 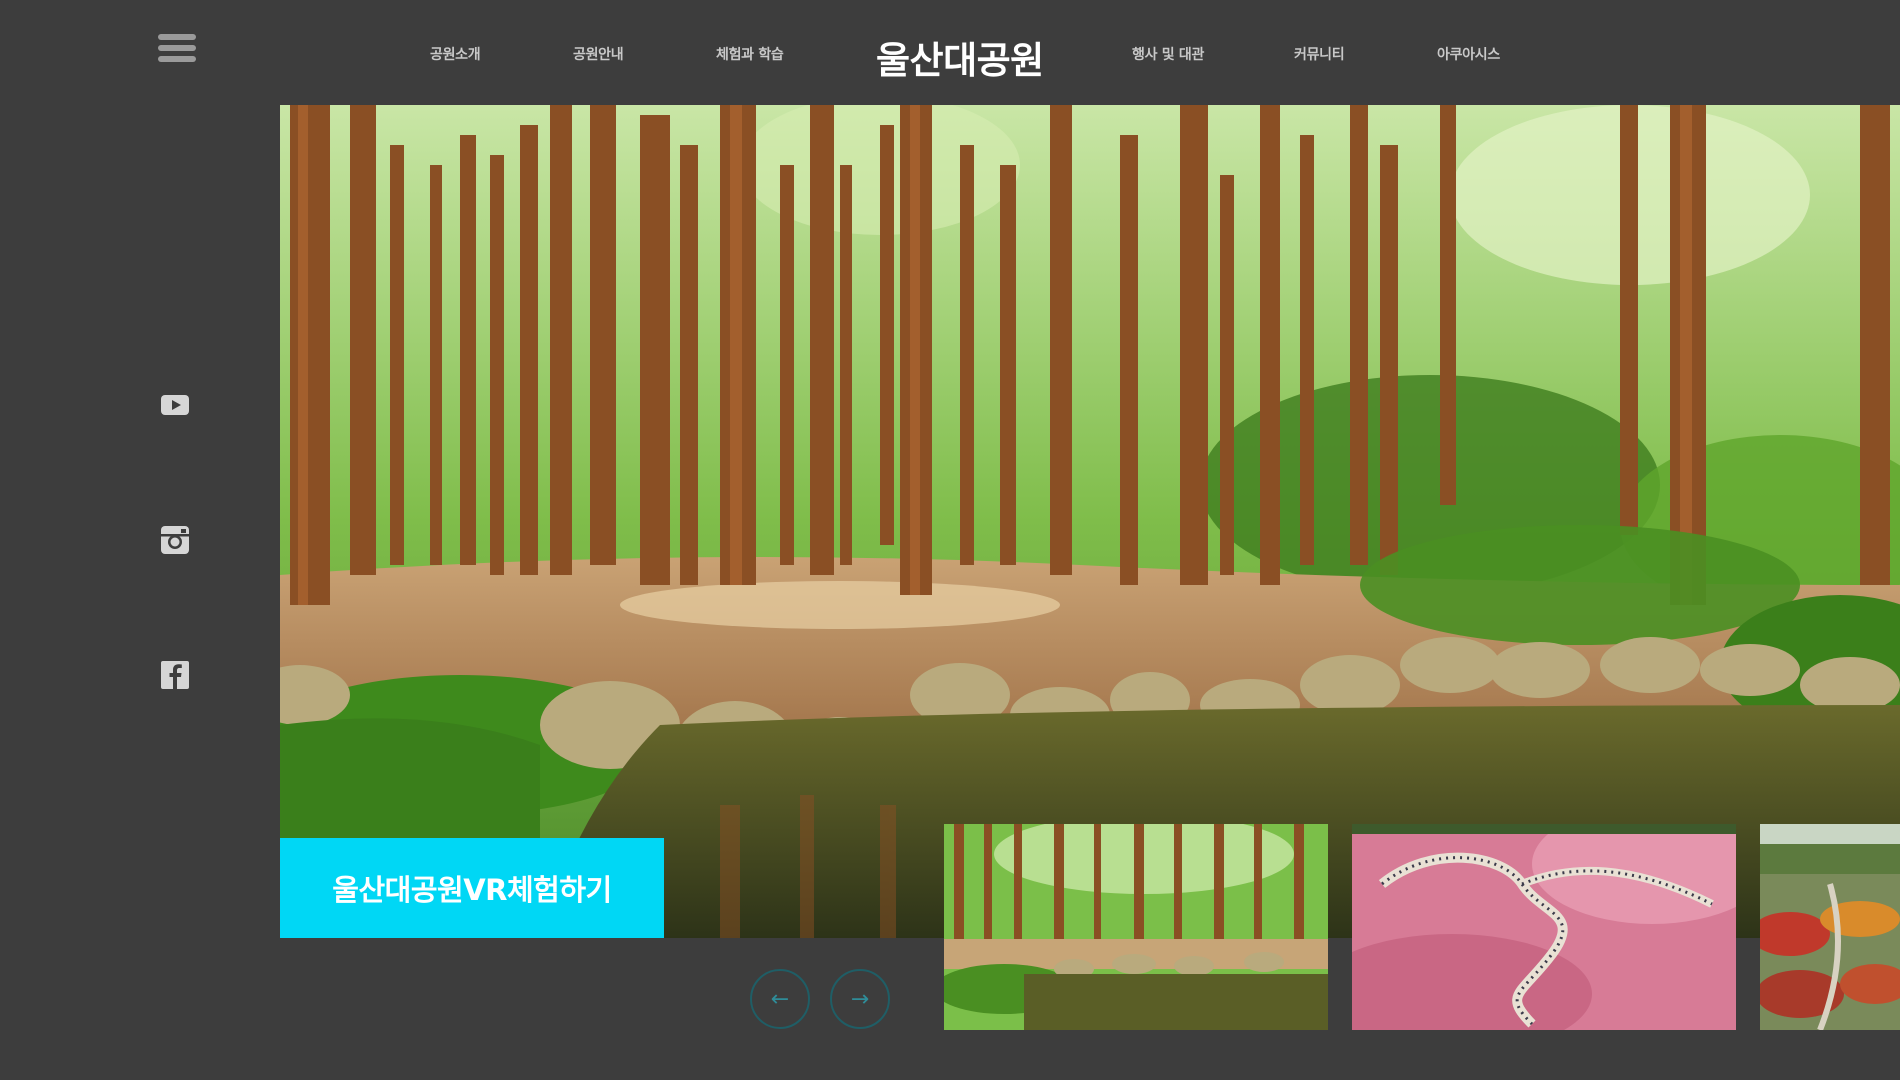 What do you see at coordinates (1319, 54) in the screenshot?
I see `nav-community: 커뮤니티` at bounding box center [1319, 54].